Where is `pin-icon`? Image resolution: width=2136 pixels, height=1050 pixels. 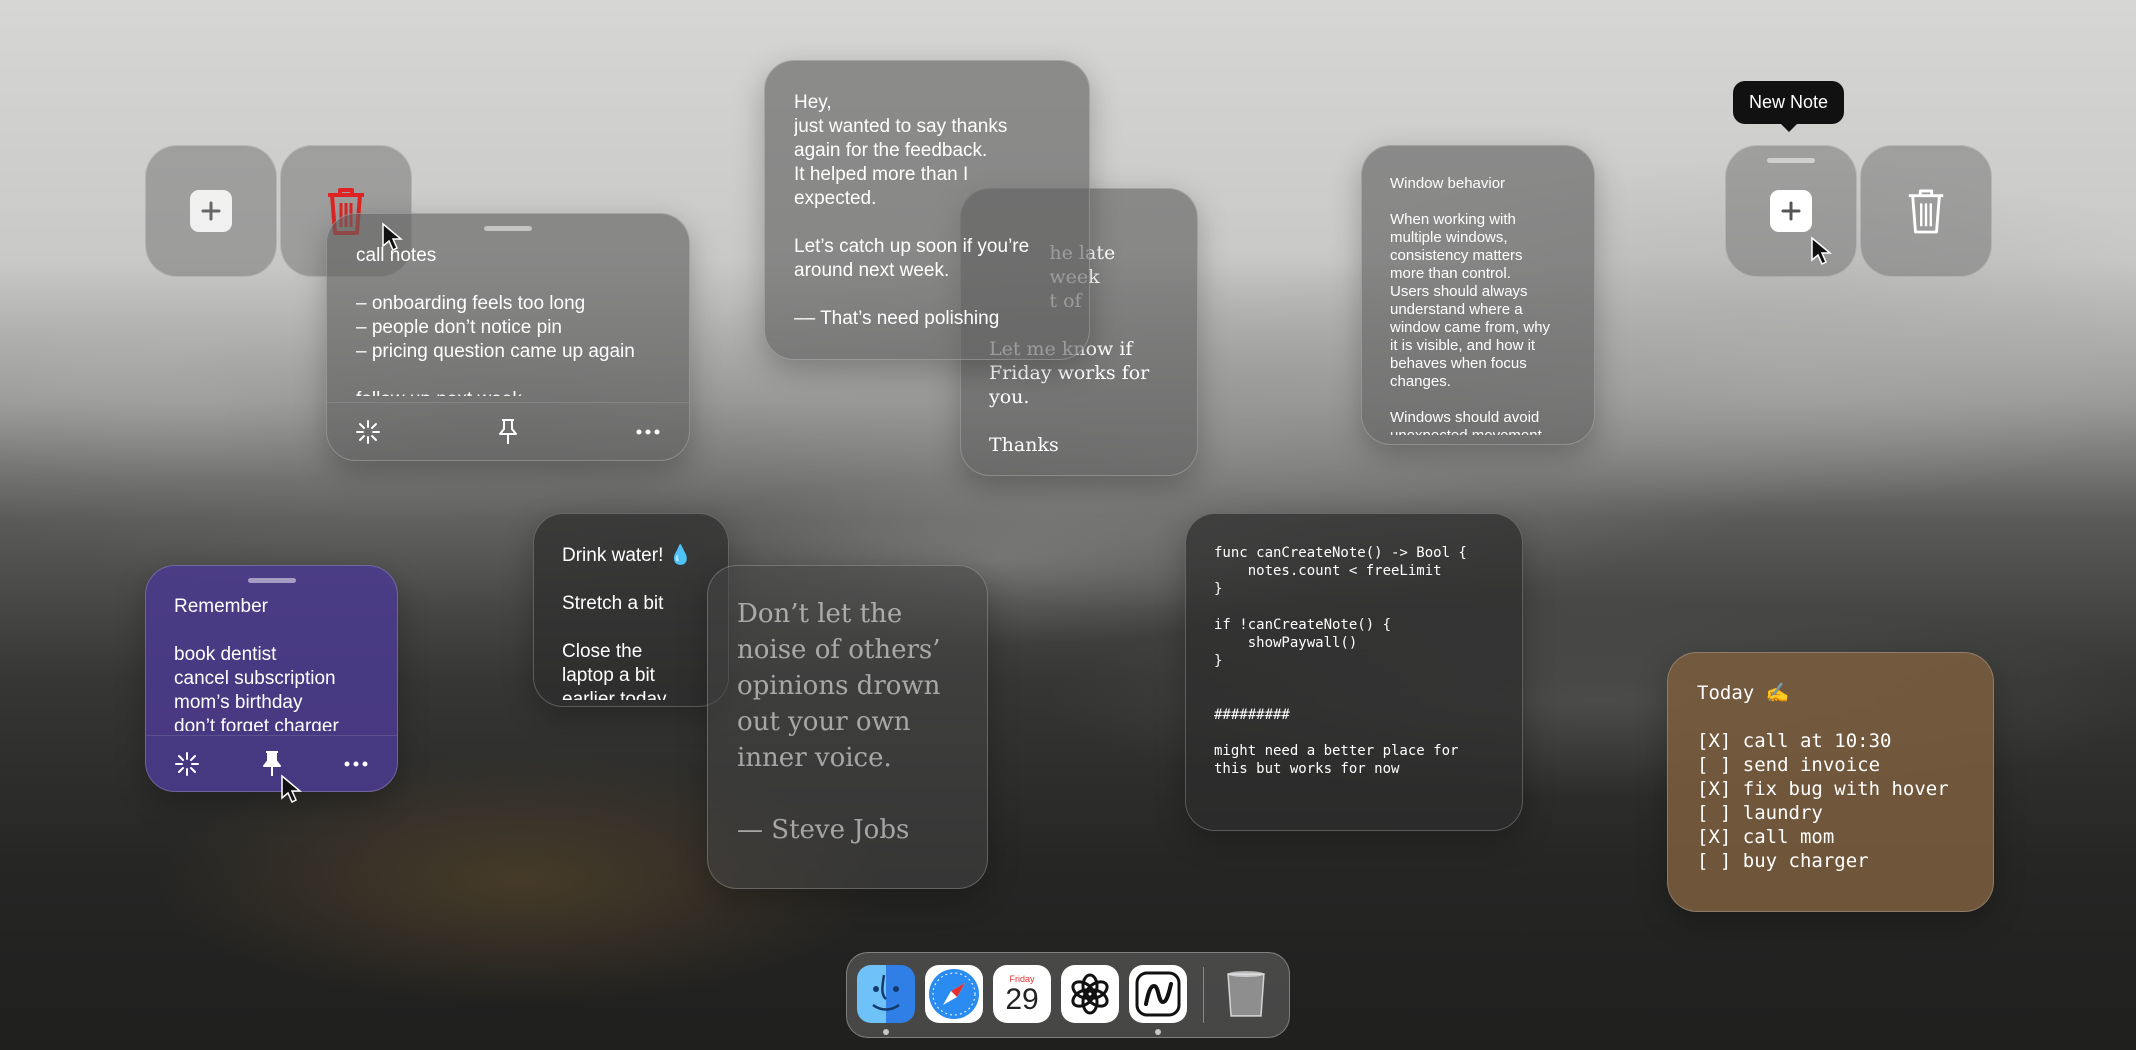 pin-icon is located at coordinates (508, 432).